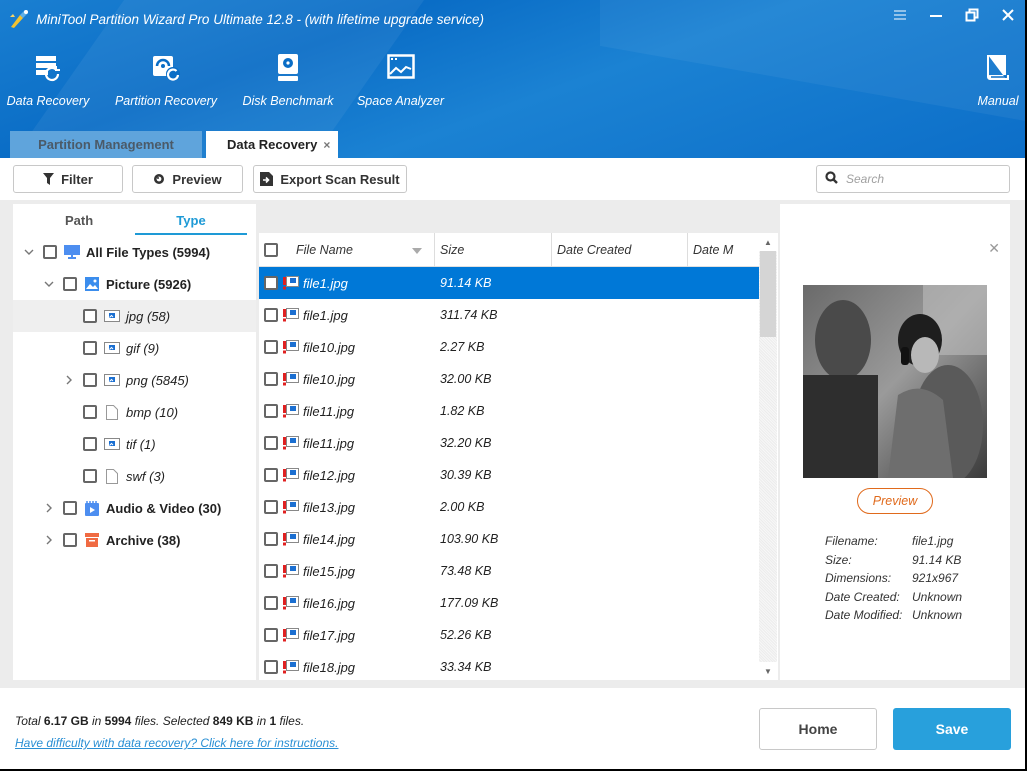 The width and height of the screenshot is (1027, 771). What do you see at coordinates (768, 294) in the screenshot?
I see `scroll-thumb` at bounding box center [768, 294].